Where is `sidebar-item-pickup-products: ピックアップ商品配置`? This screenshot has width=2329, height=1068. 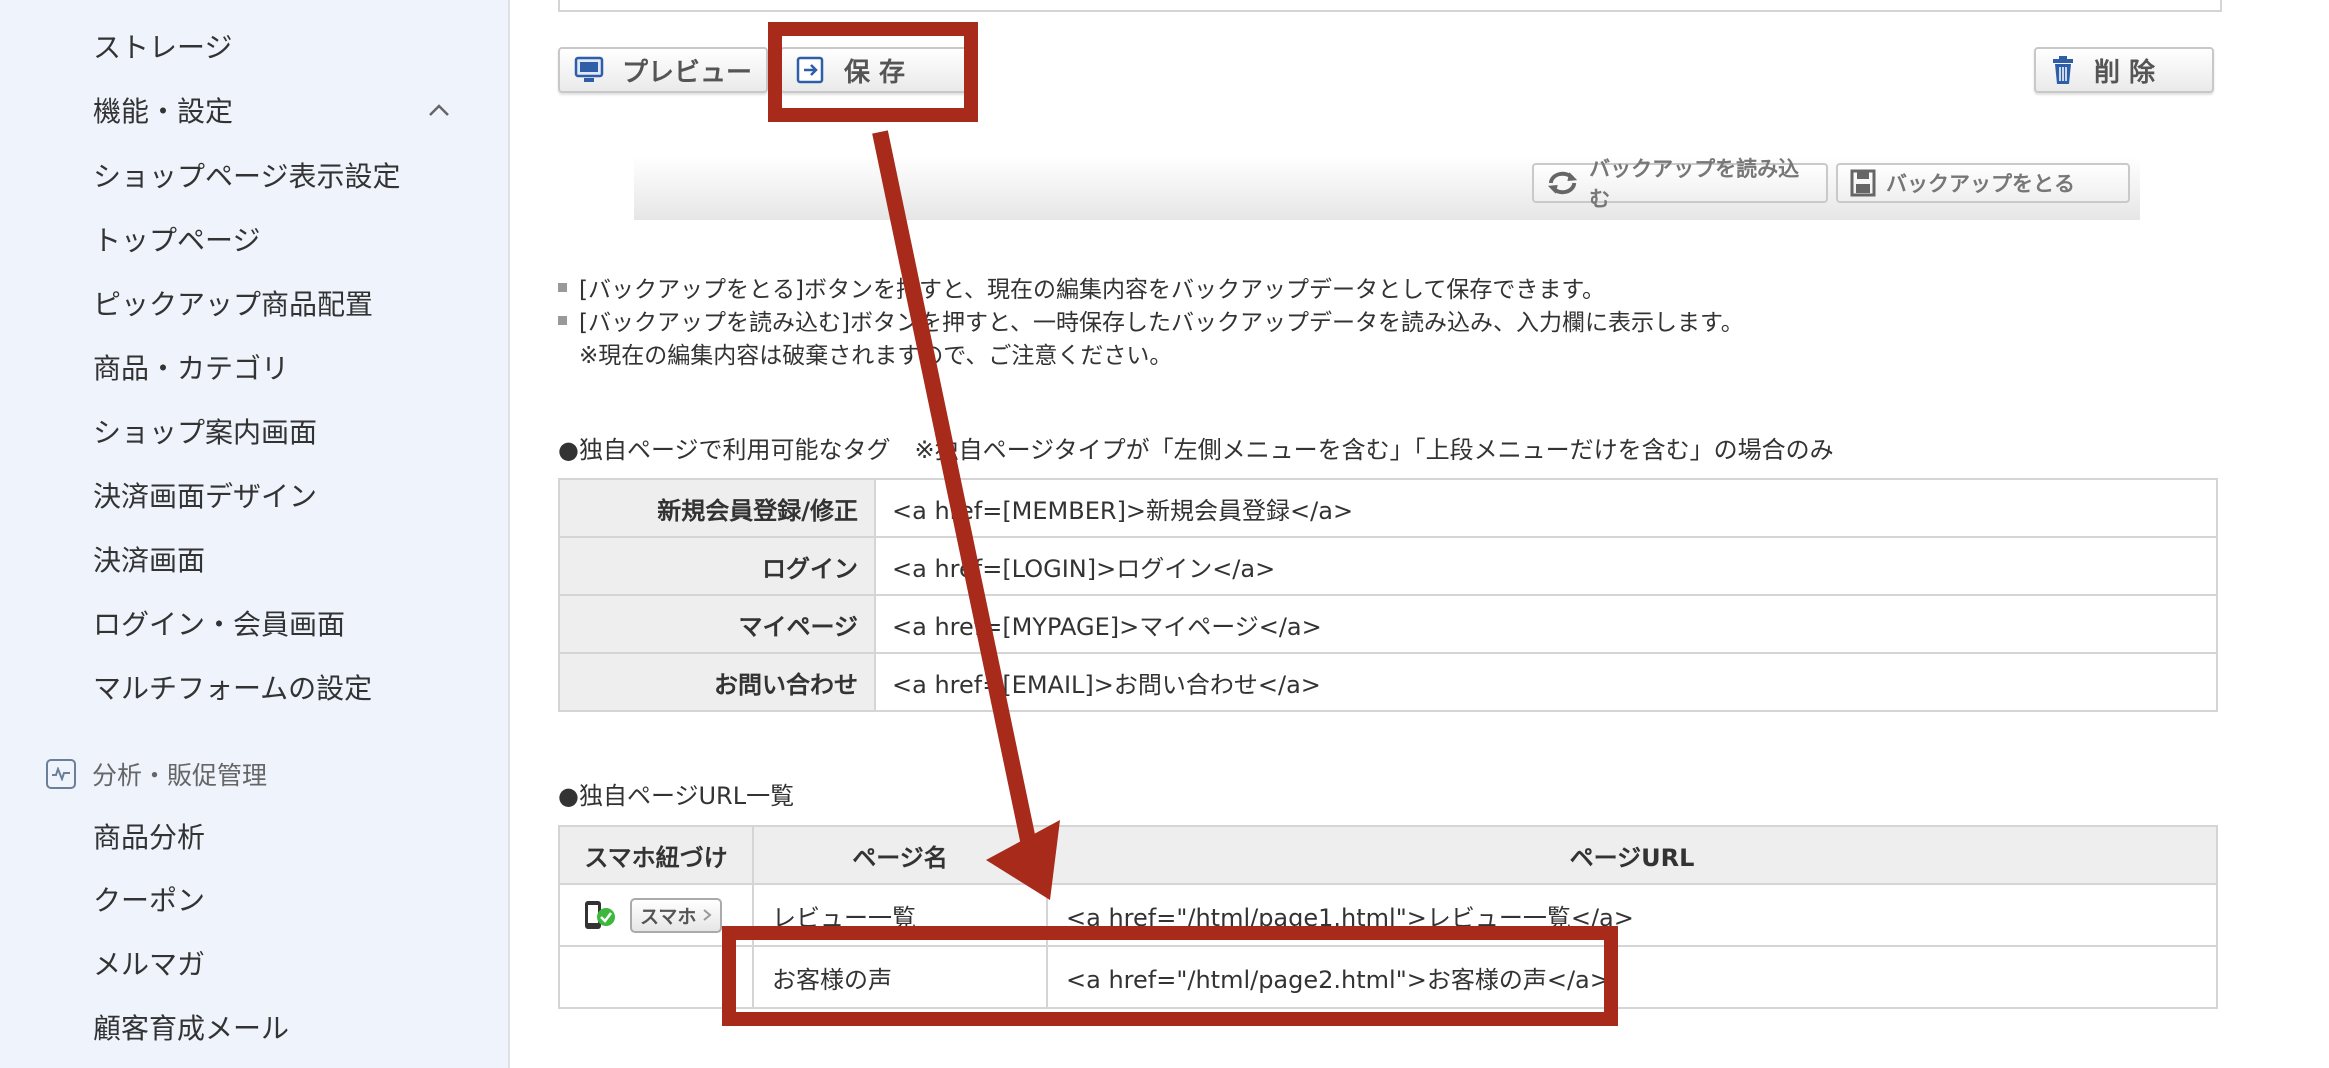
sidebar-item-pickup-products: ピックアップ商品配置 is located at coordinates (233, 303).